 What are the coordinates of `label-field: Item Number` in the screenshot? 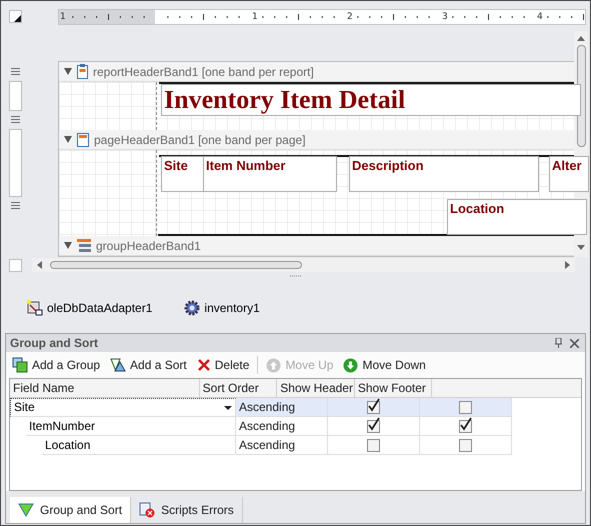 It's located at (270, 174).